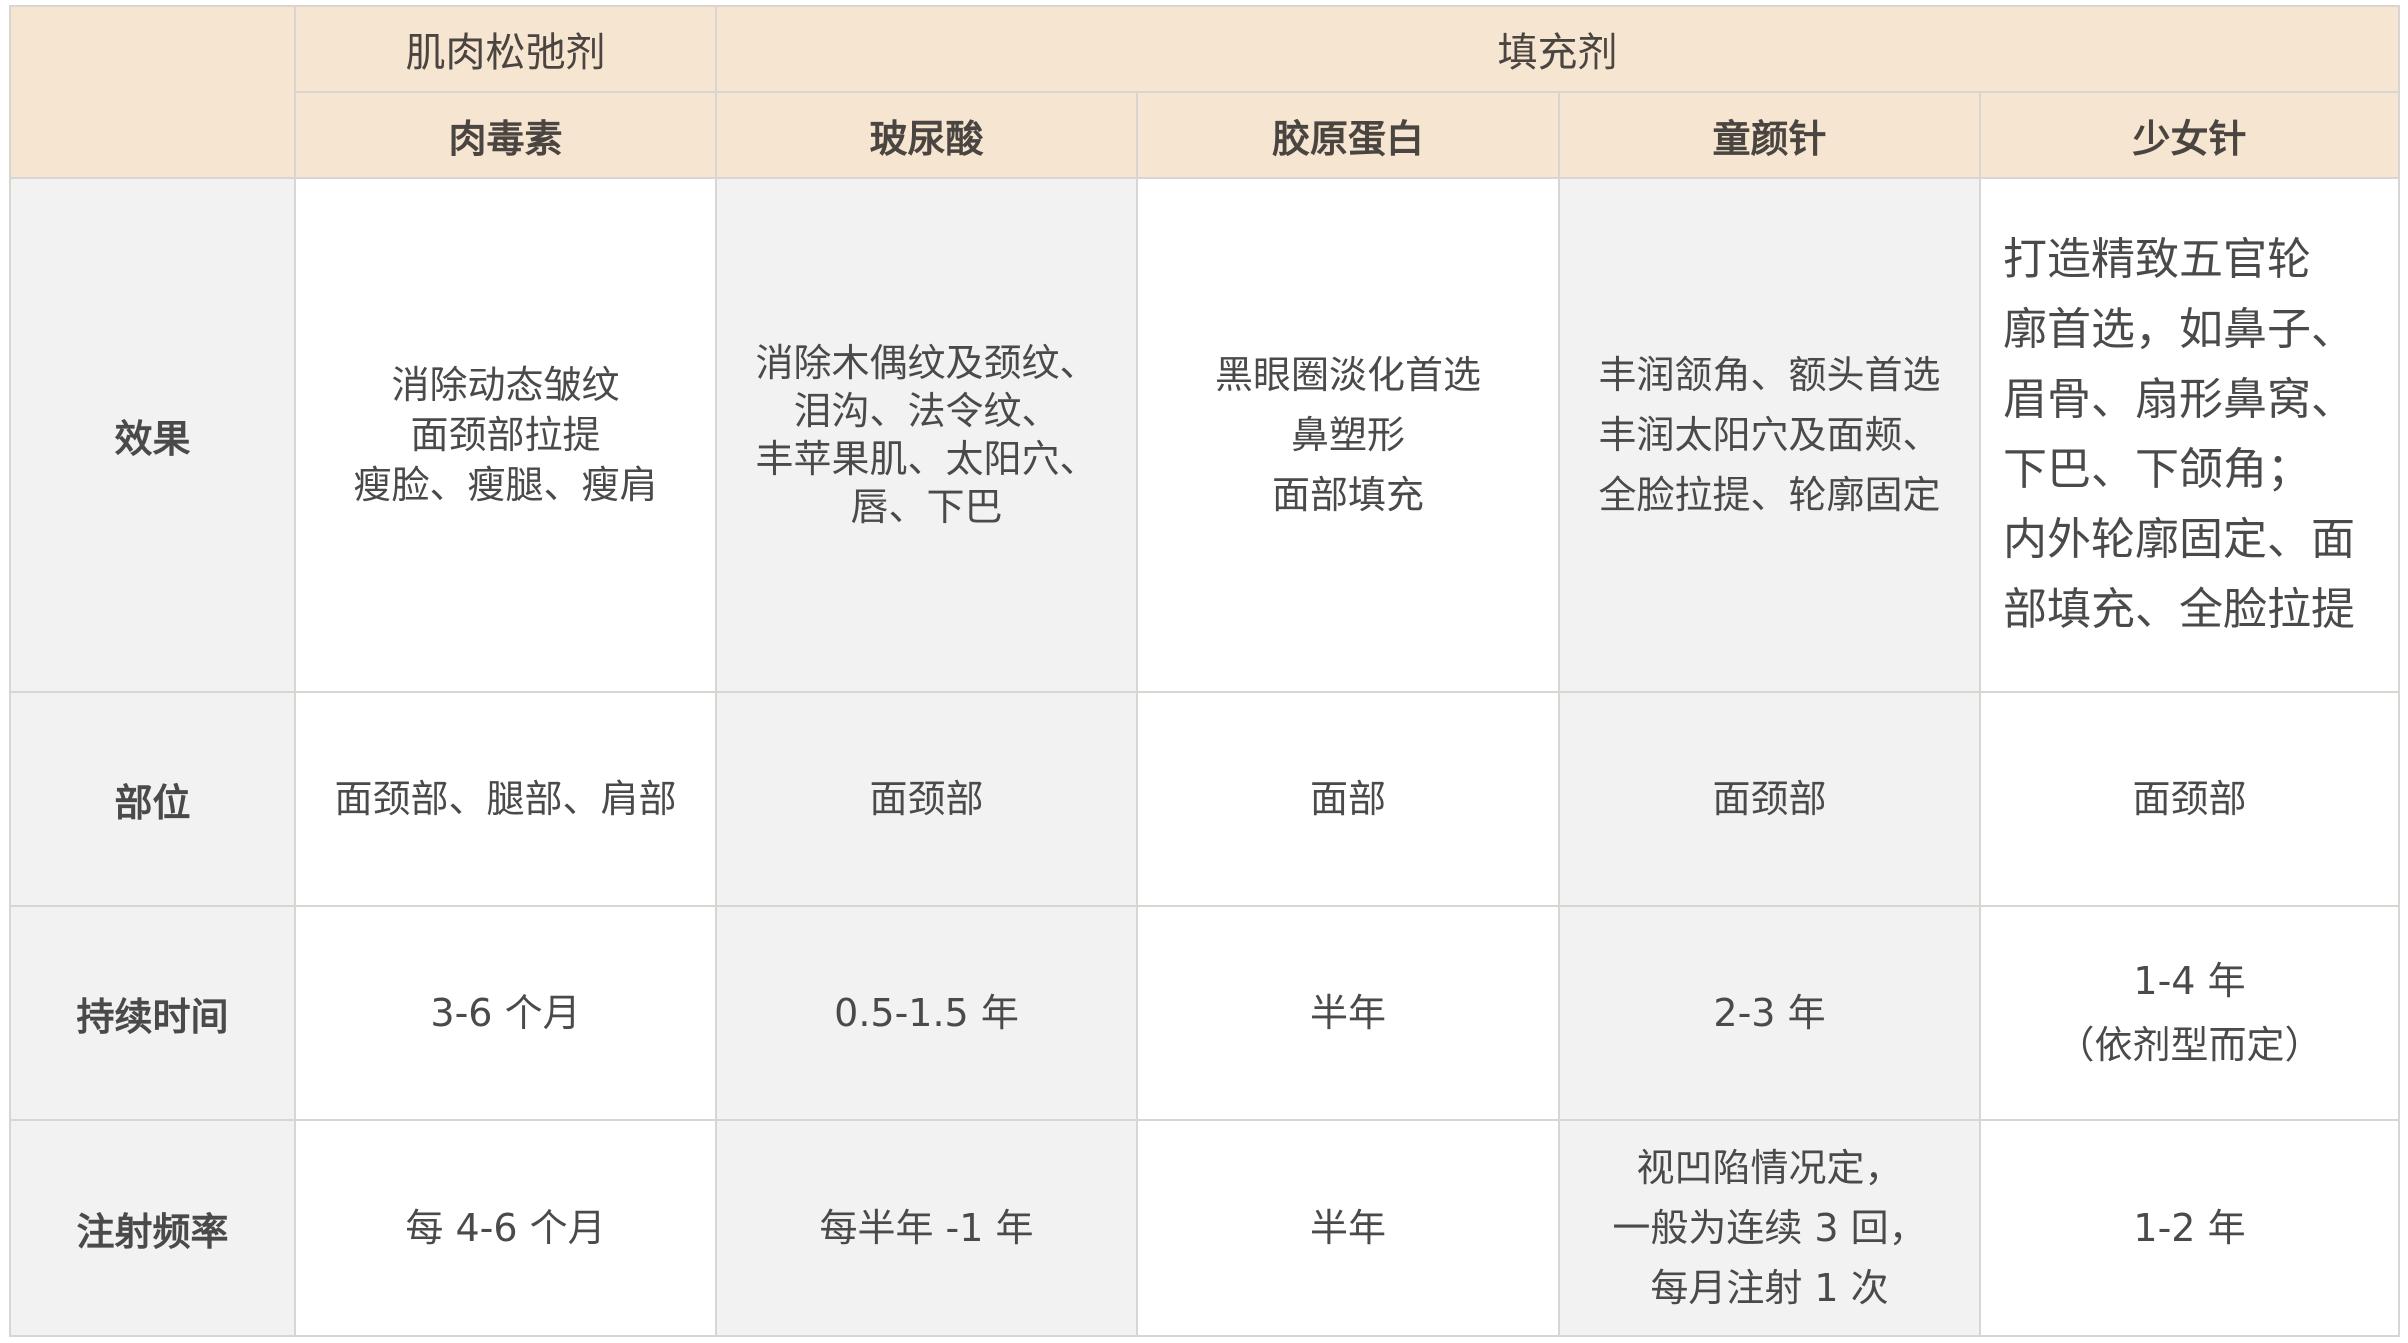  What do you see at coordinates (1347, 375) in the screenshot?
I see `text-line: 黑眼圈淡化首选` at bounding box center [1347, 375].